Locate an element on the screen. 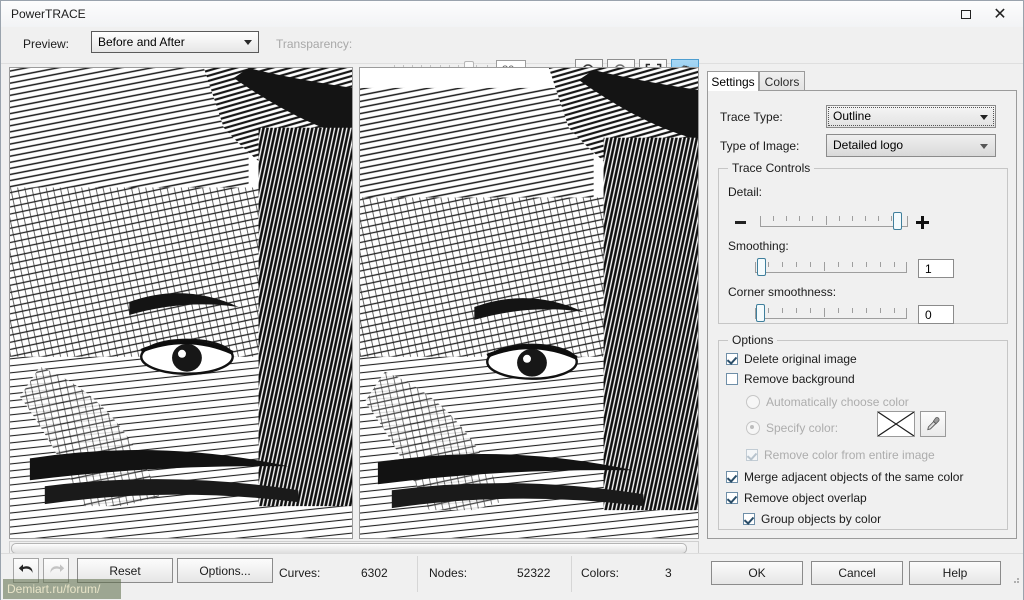  radio-label: Automatically choose color is located at coordinates (837, 402).